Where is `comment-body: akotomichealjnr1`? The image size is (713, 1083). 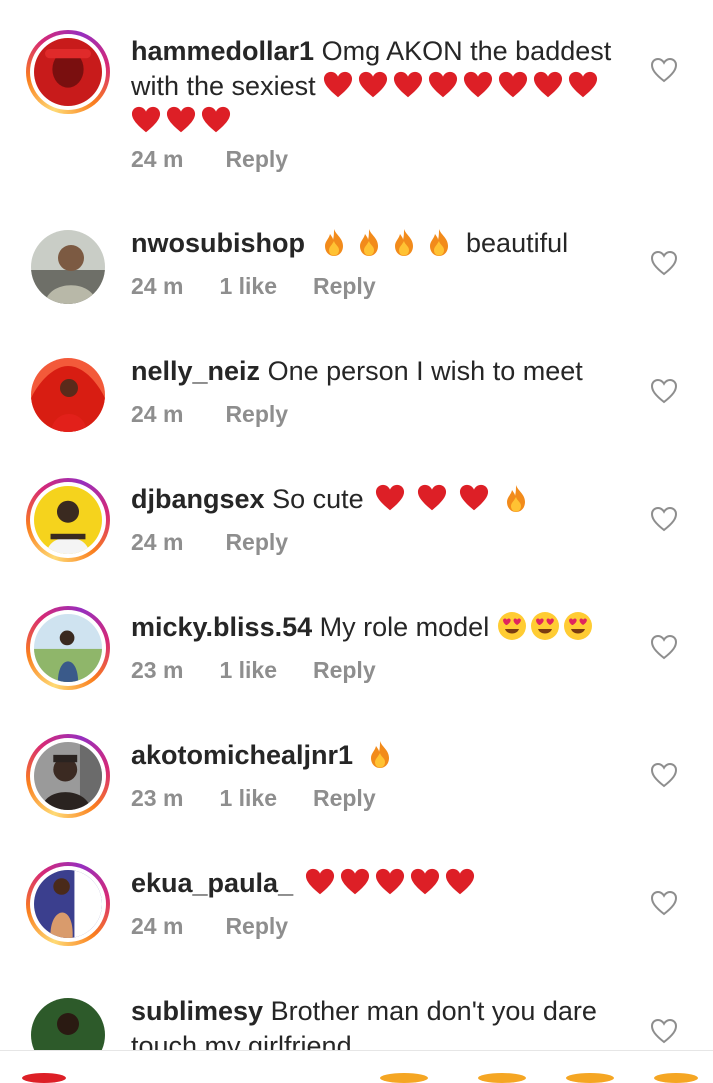
comment-body: akotomichealjnr1 is located at coordinates (381, 755).